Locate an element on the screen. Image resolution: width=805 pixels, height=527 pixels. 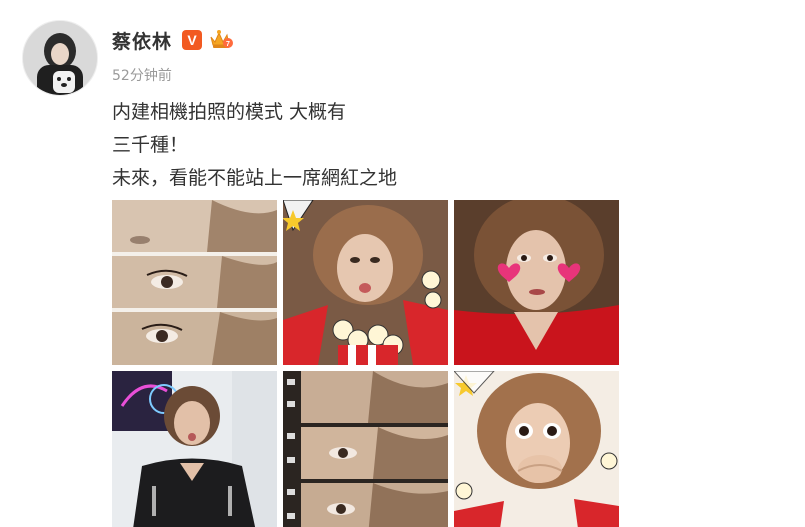
post-text-line: 内建相機拍照的模式 大概有 is located at coordinates (229, 112).